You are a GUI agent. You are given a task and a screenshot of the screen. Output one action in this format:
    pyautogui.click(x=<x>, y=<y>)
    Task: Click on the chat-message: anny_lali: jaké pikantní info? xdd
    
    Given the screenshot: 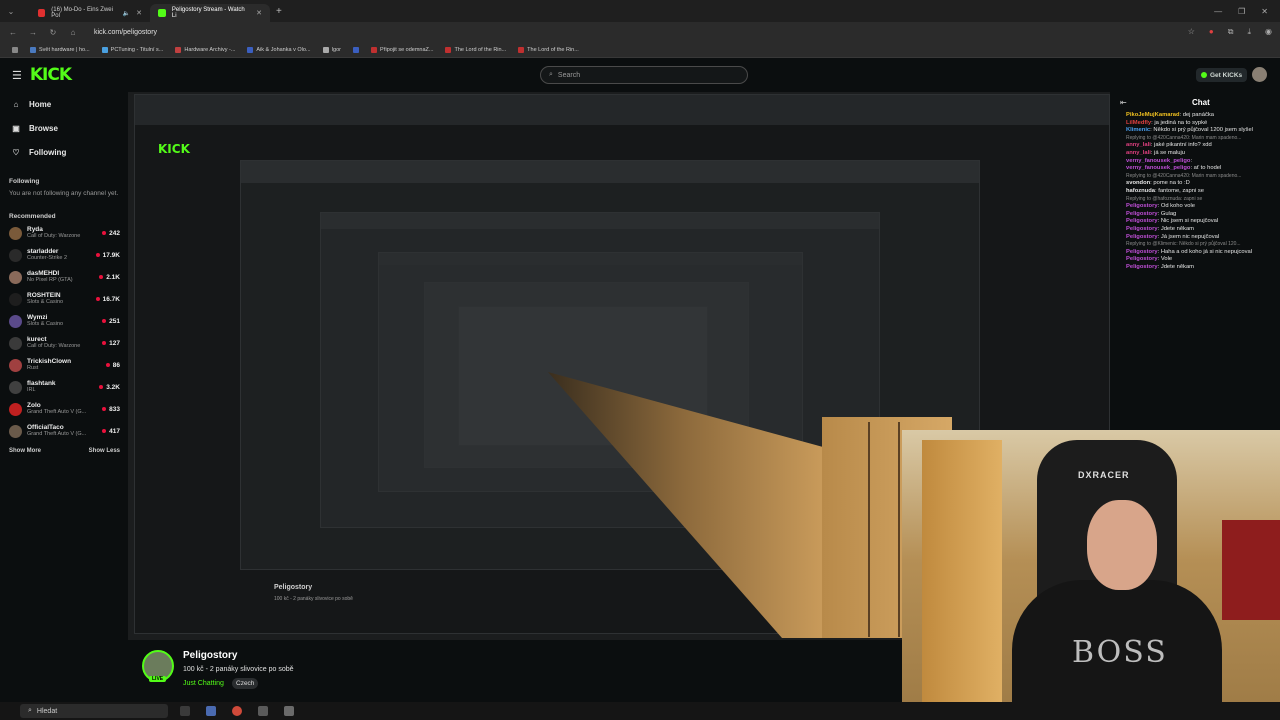 What is the action you would take?
    pyautogui.click(x=1195, y=146)
    